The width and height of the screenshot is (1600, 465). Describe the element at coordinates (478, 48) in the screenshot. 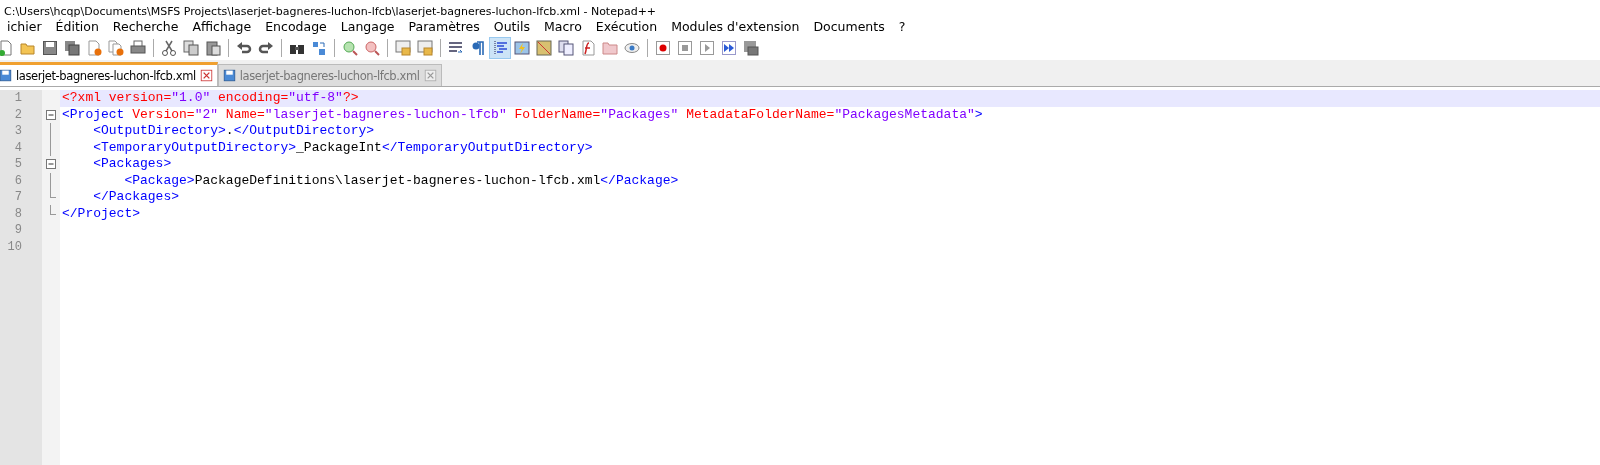

I see `pilcrow-icon` at that location.